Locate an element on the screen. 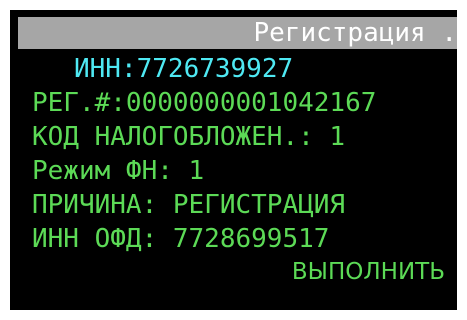  title-bar: Регистрация . is located at coordinates (237, 33).